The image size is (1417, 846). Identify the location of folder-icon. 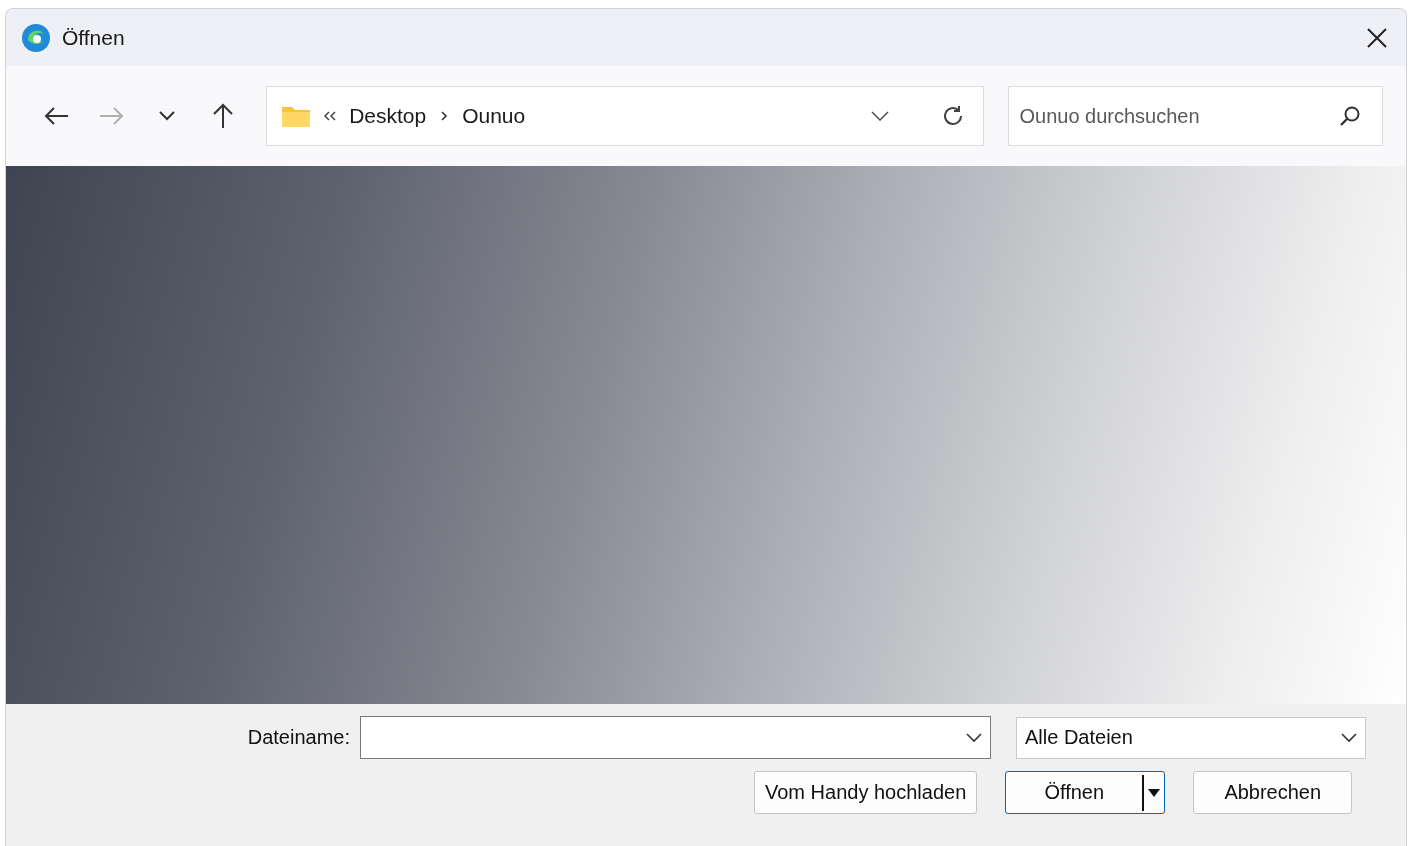
(296, 116).